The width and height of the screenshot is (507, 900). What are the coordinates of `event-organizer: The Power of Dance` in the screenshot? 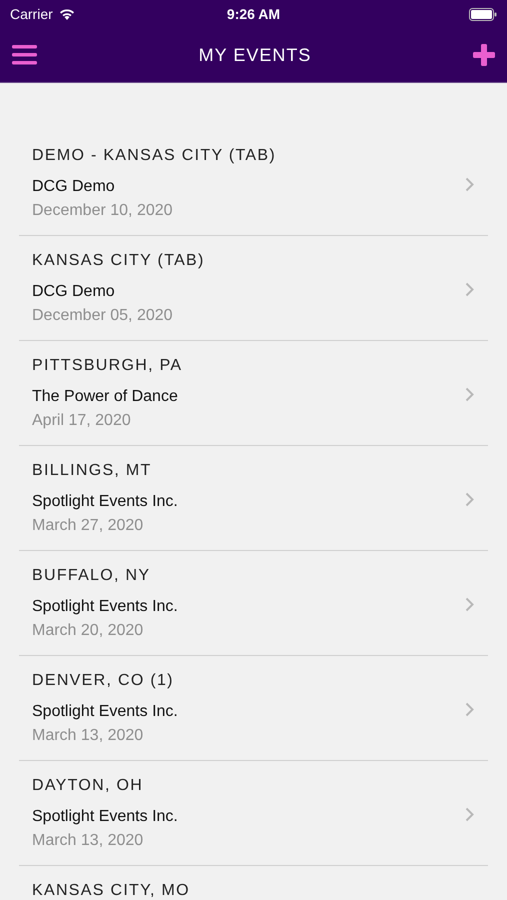 It's located at (105, 397).